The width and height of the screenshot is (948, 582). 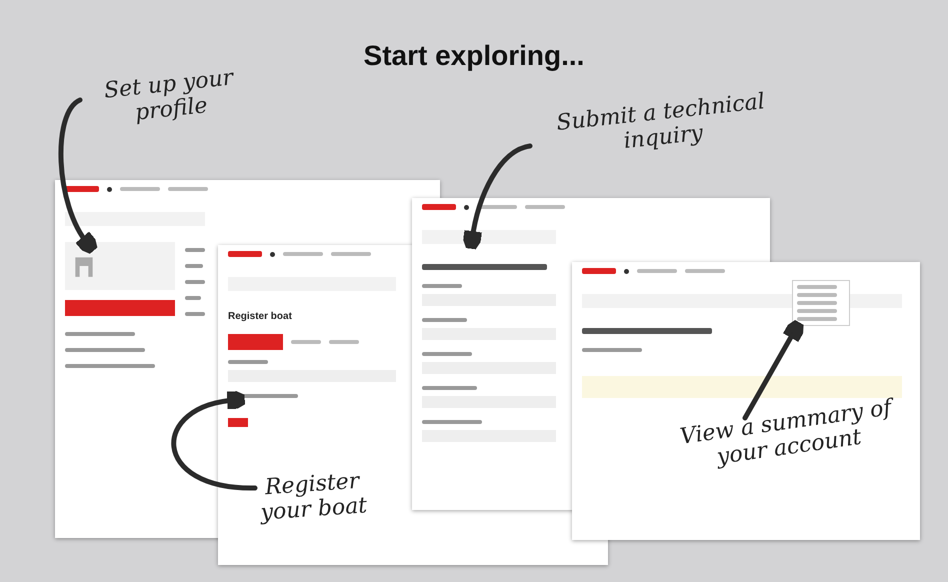 I want to click on handwritten-caption: Set up your profile, so click(x=169, y=96).